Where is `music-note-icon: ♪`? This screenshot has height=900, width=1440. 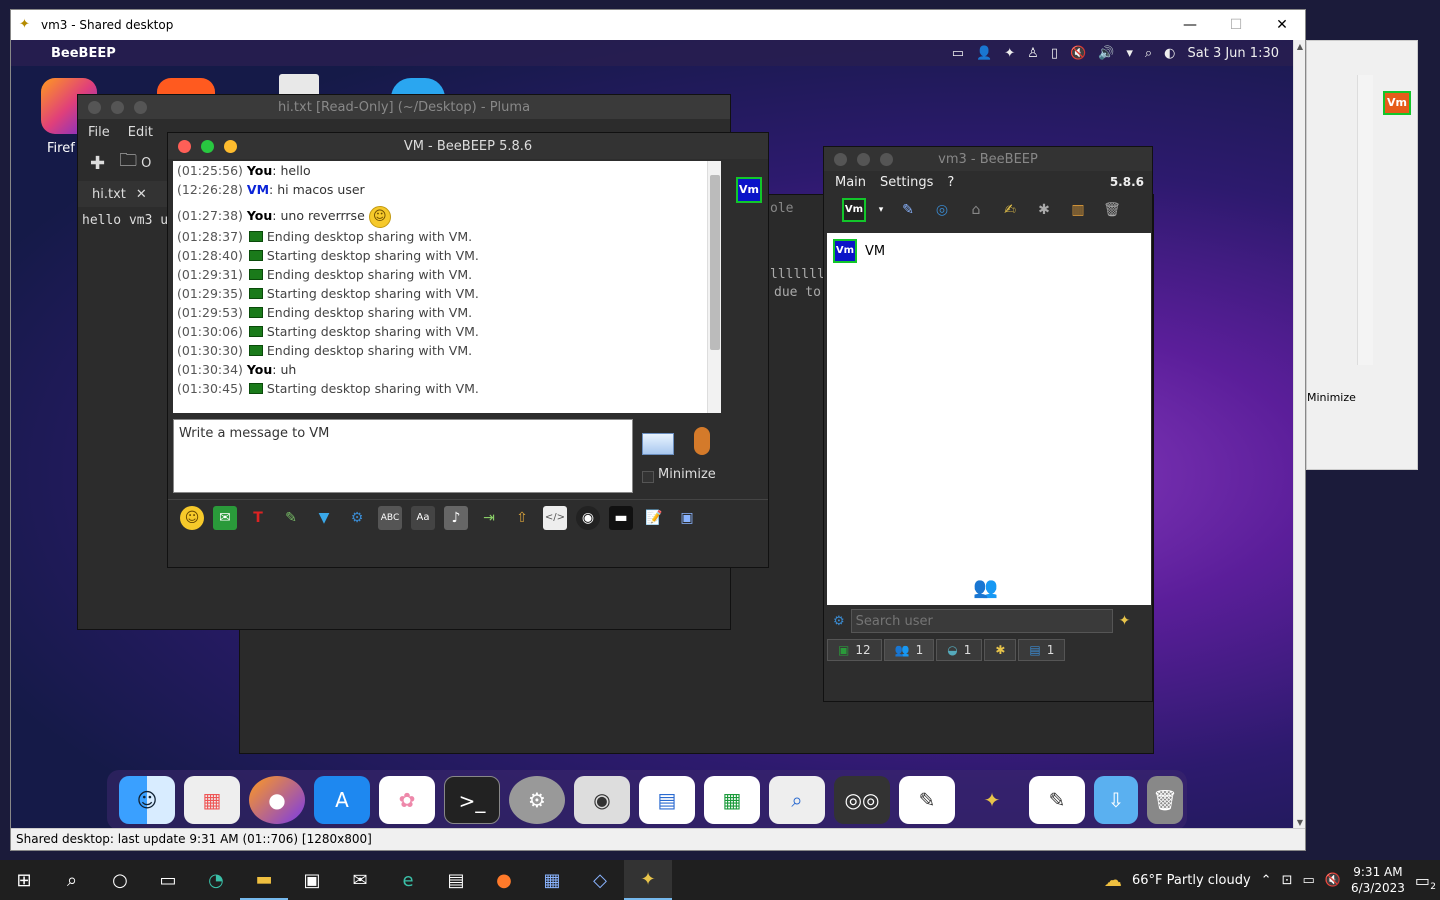
music-note-icon: ♪ is located at coordinates (456, 517).